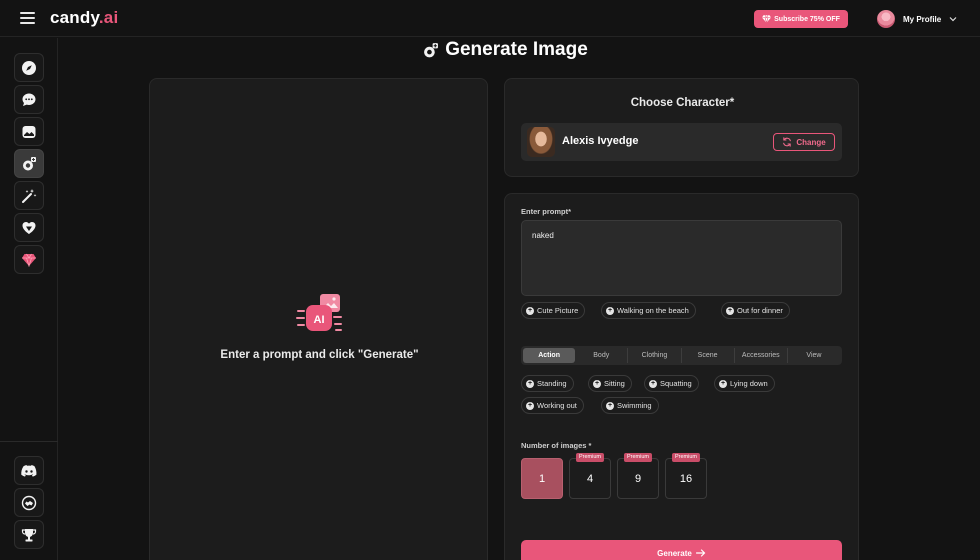 The image size is (980, 560). I want to click on page-title: Generate Image, so click(490, 50).